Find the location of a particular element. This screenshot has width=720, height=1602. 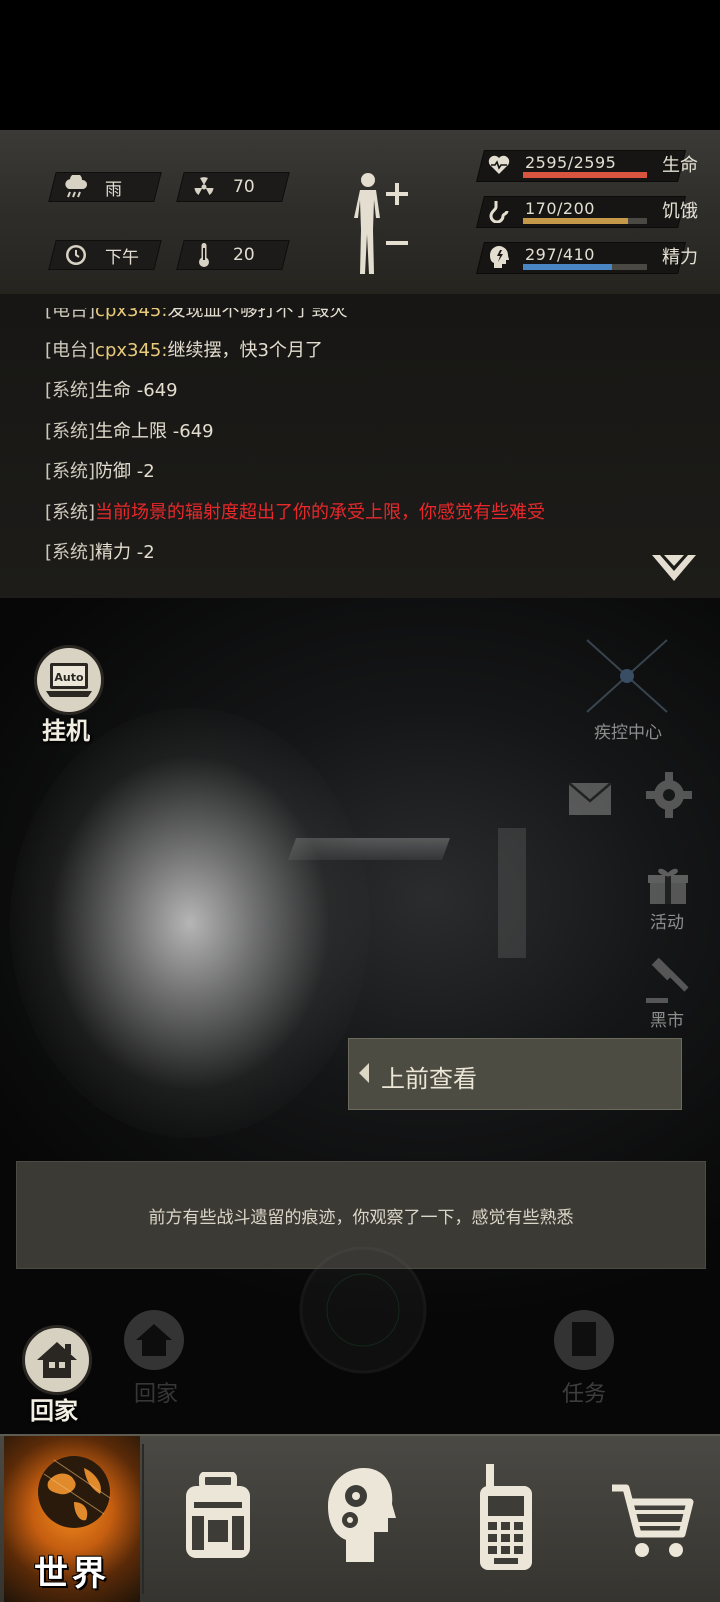

settings-button is located at coordinates (669, 797).